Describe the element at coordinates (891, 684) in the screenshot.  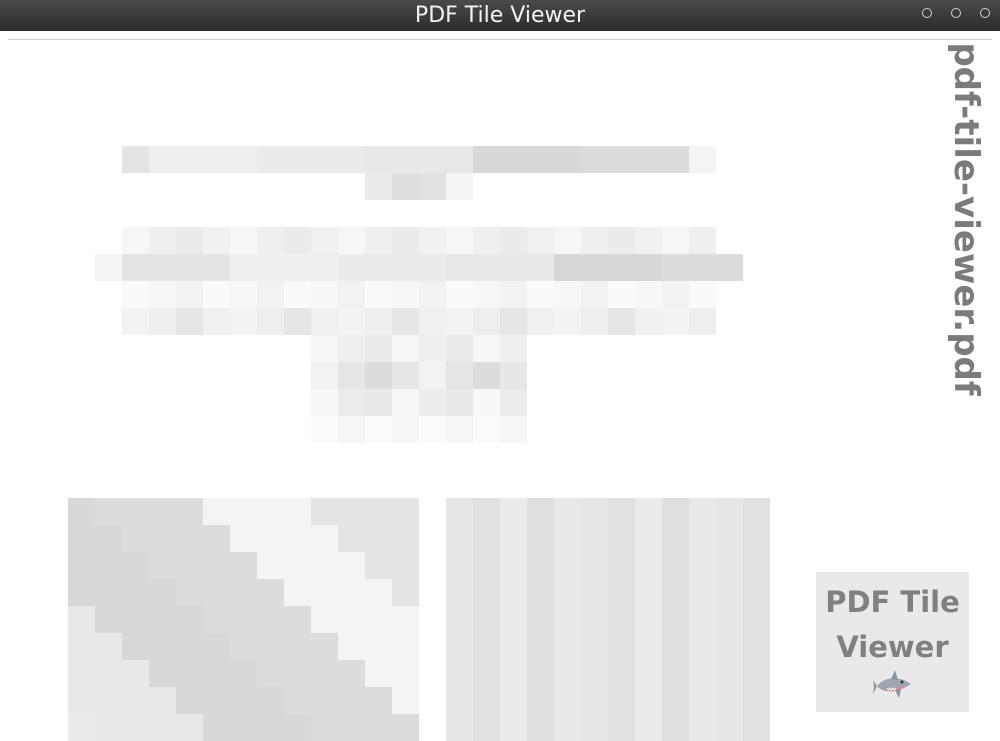
I see `shark-icon` at that location.